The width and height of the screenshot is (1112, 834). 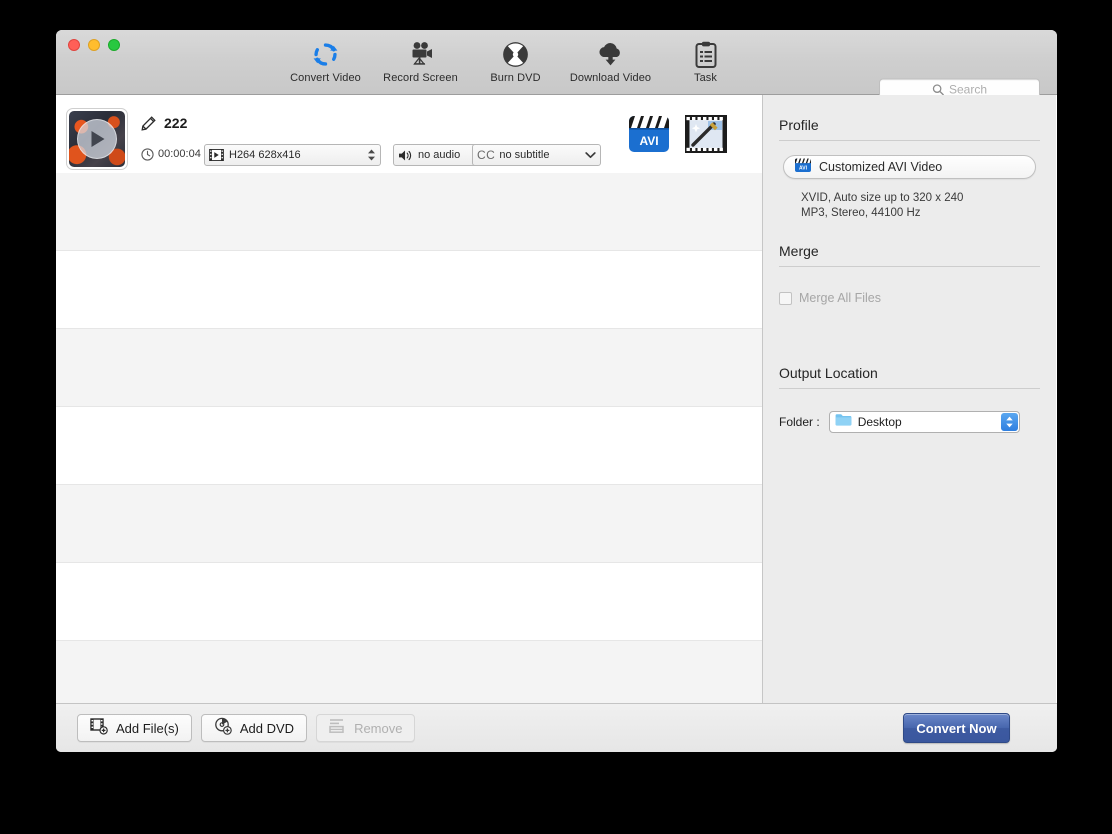 I want to click on convert-now-label: Convert Now, so click(x=956, y=728).